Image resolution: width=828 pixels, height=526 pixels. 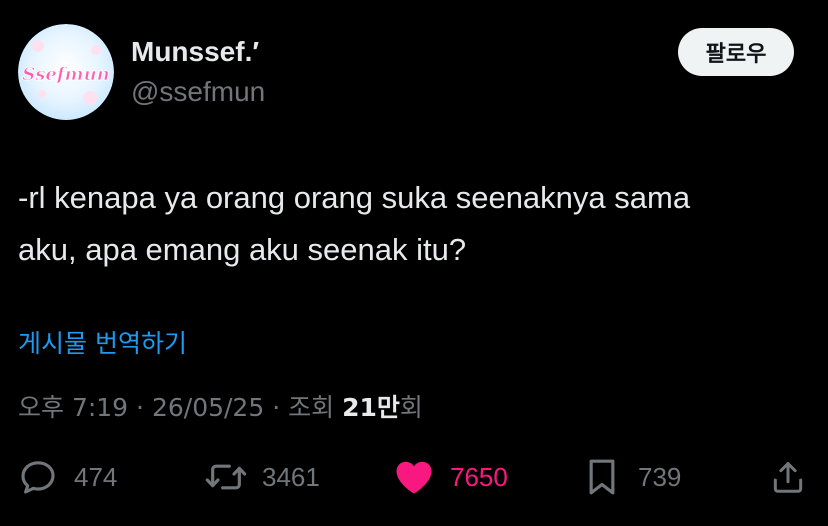 I want to click on heart-filled-icon, so click(x=414, y=477).